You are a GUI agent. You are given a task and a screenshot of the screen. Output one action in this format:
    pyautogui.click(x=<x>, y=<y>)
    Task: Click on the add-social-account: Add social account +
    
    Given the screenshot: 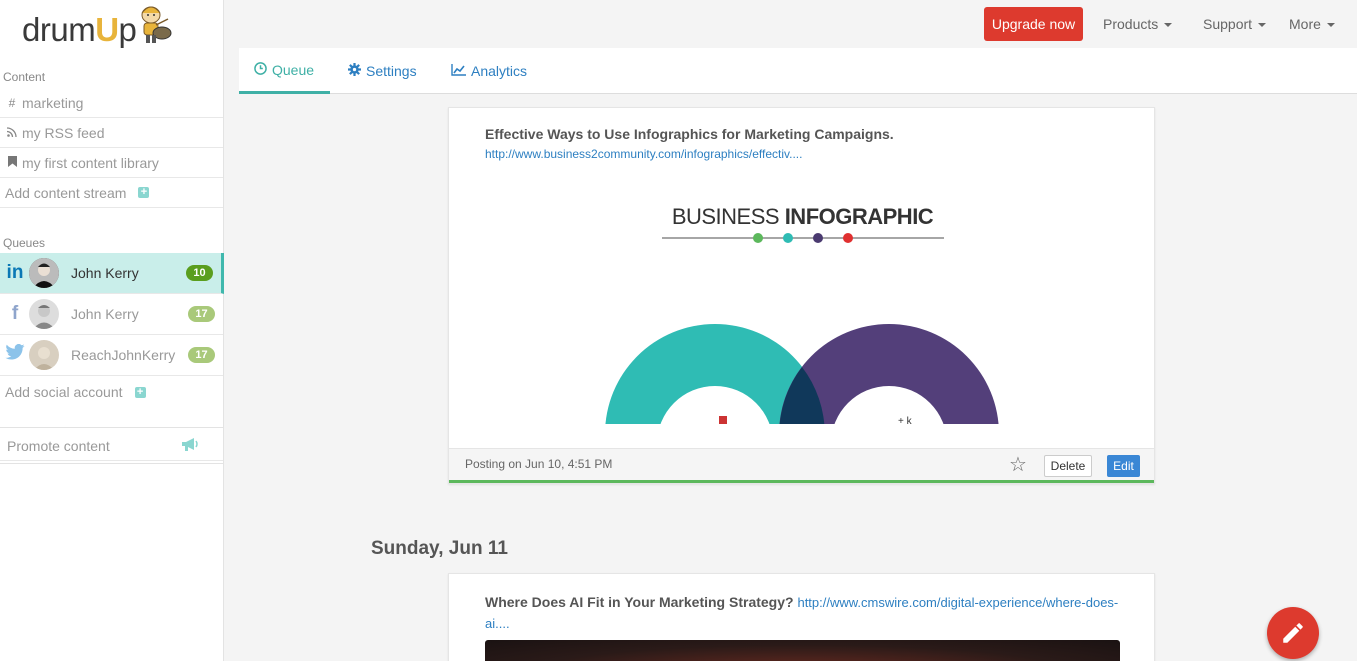 What is the action you would take?
    pyautogui.click(x=111, y=392)
    